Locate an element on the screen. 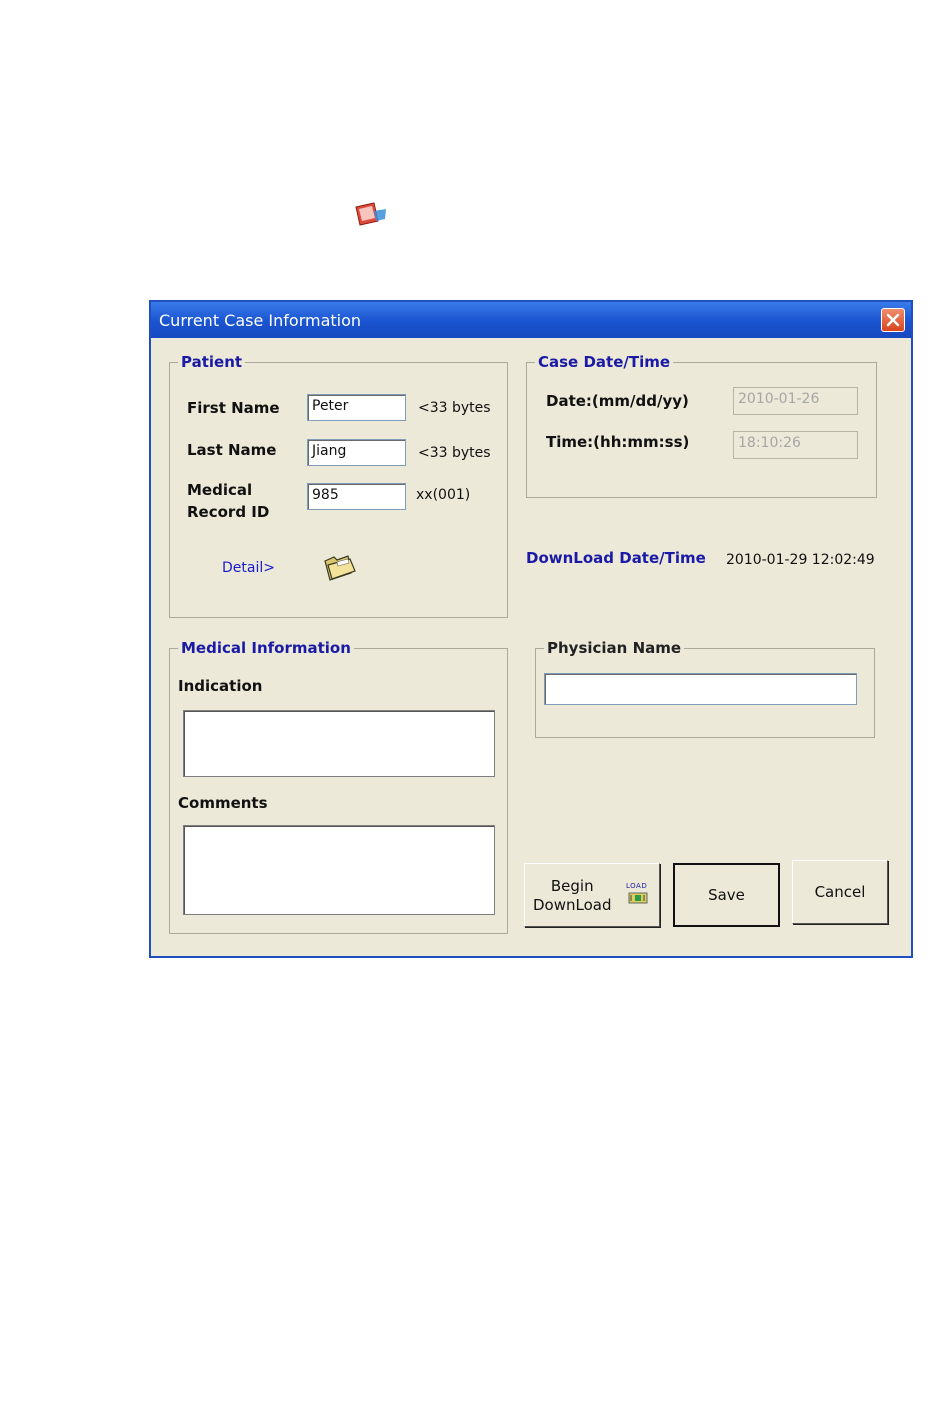 Image resolution: width=950 pixels, height=1414 pixels. load-icon-text: LOAD is located at coordinates (637, 886).